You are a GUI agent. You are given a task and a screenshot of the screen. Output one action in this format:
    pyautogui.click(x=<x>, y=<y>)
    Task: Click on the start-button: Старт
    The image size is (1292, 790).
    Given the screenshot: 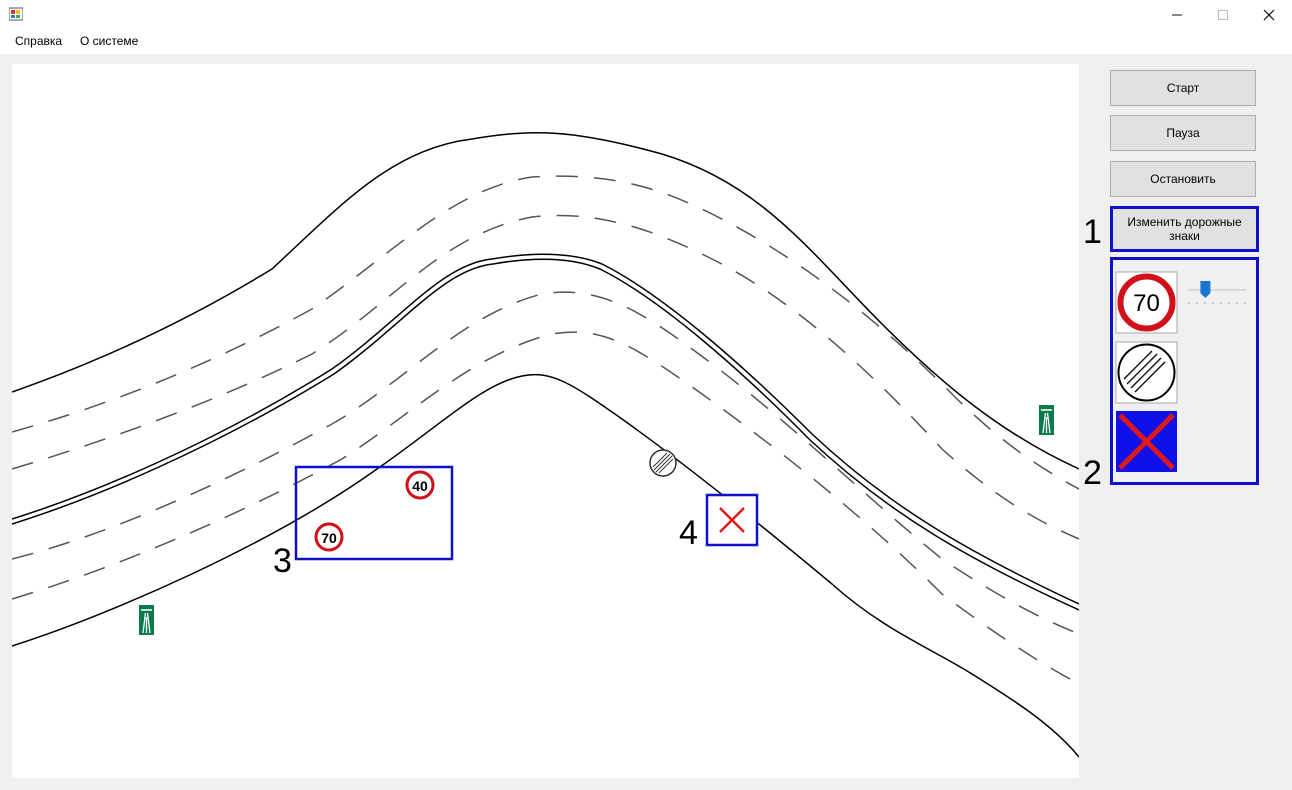 What is the action you would take?
    pyautogui.click(x=1183, y=88)
    